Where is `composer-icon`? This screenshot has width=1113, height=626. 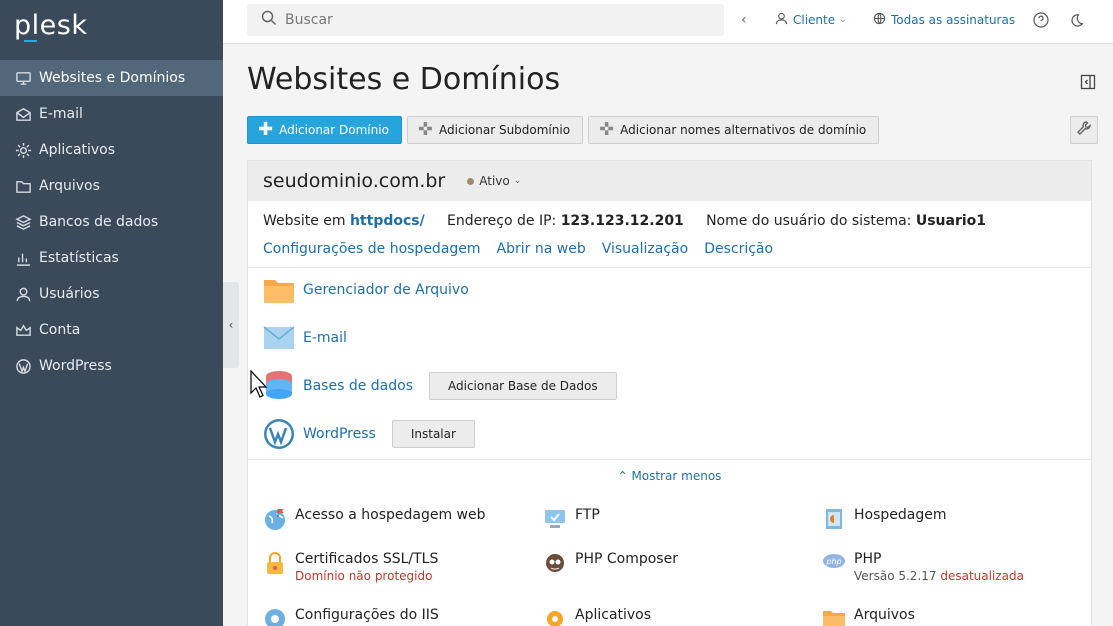 composer-icon is located at coordinates (555, 563).